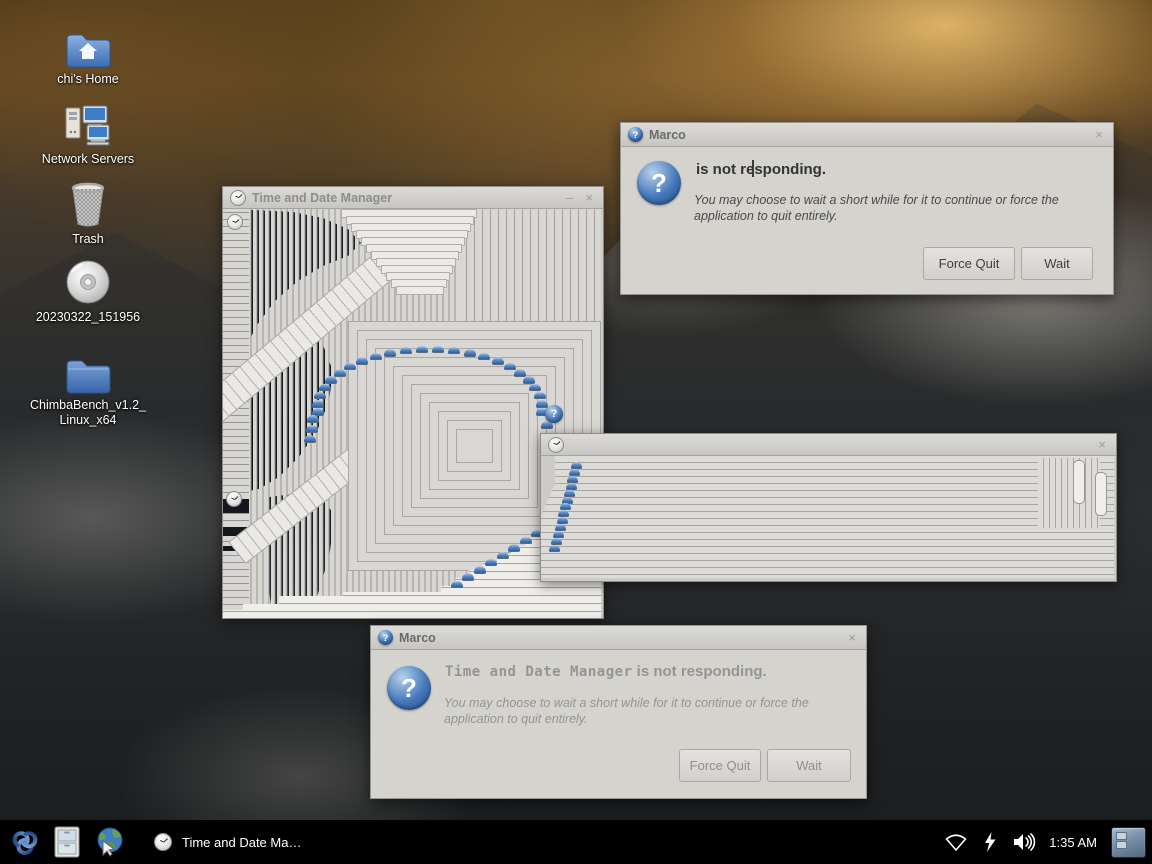 The image size is (1152, 864). I want to click on window-glitch-popup: ×, so click(828, 507).